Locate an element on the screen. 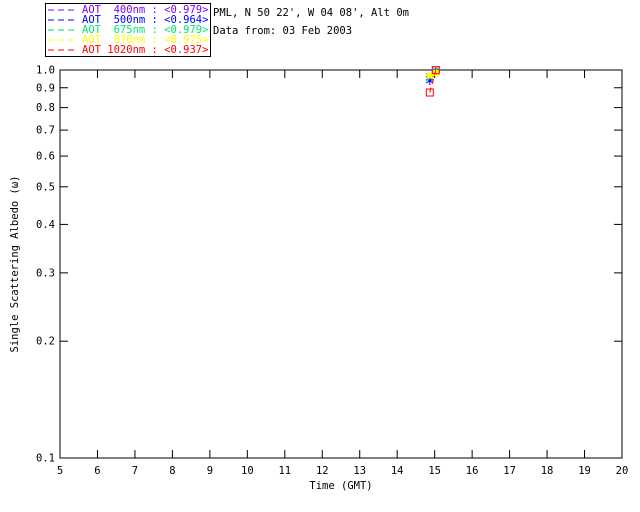 The height and width of the screenshot is (512, 640). x-tick-label: 12 is located at coordinates (322, 471).